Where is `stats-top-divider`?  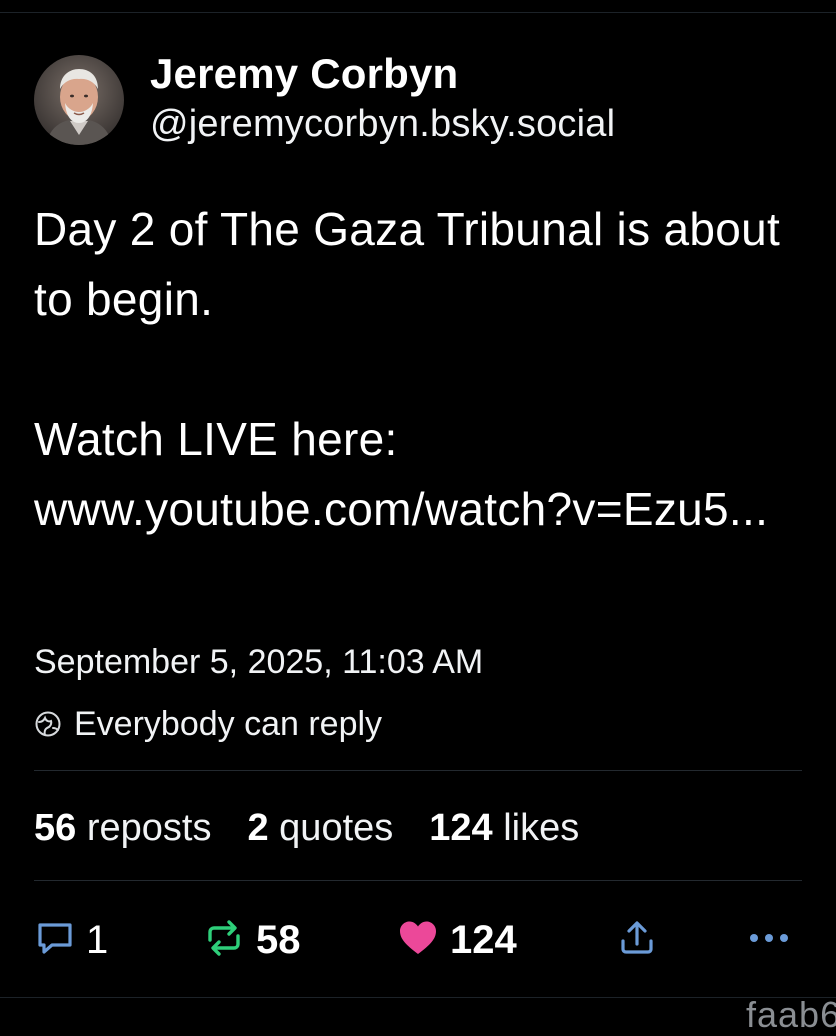 stats-top-divider is located at coordinates (418, 770).